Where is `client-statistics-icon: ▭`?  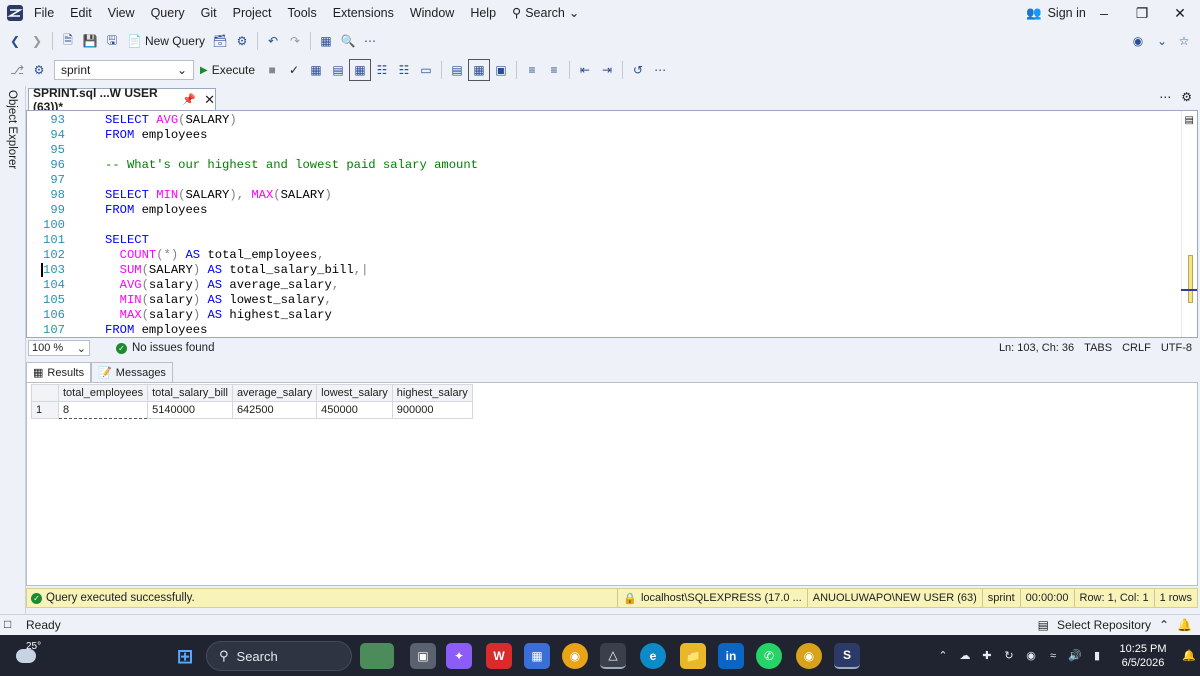 client-statistics-icon: ▭ is located at coordinates (426, 70).